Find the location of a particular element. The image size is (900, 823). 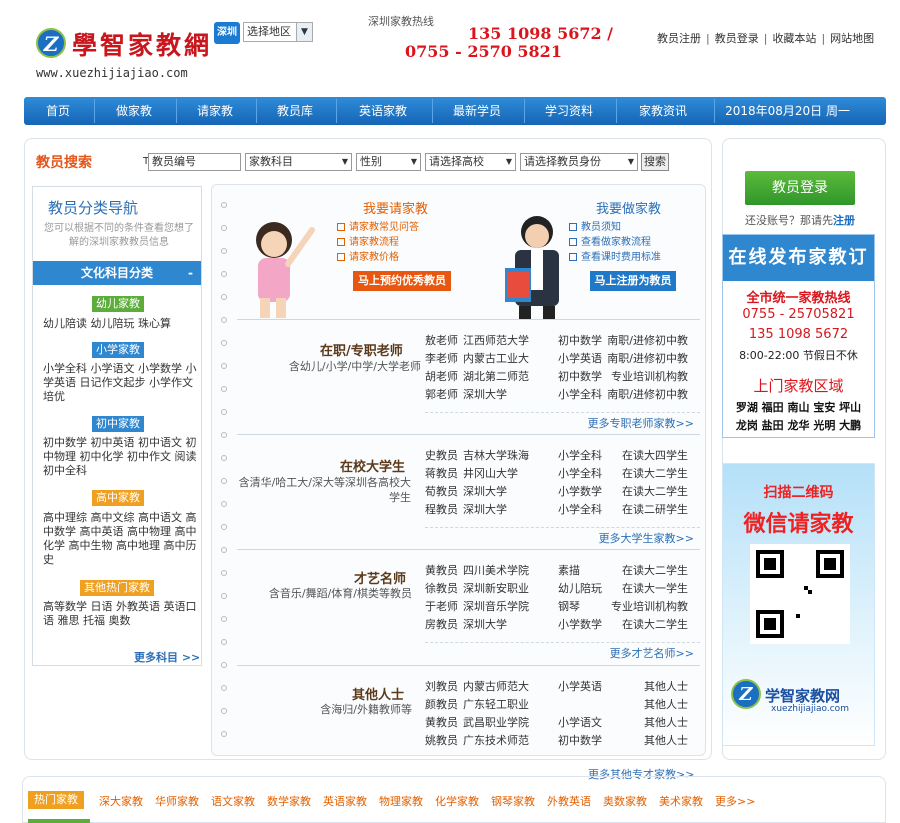

teacher-name: 敖老师 is located at coordinates (441, 340).